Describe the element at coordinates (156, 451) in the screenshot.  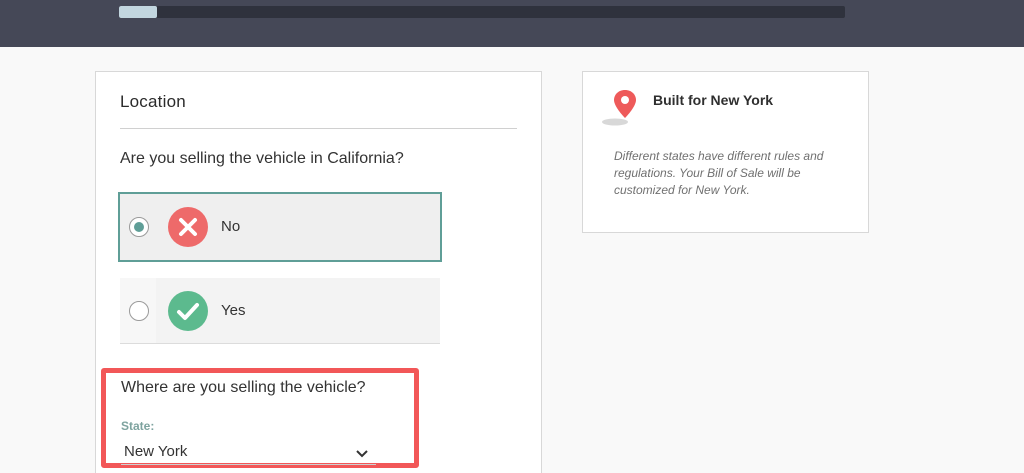
I see `state-value: New York` at that location.